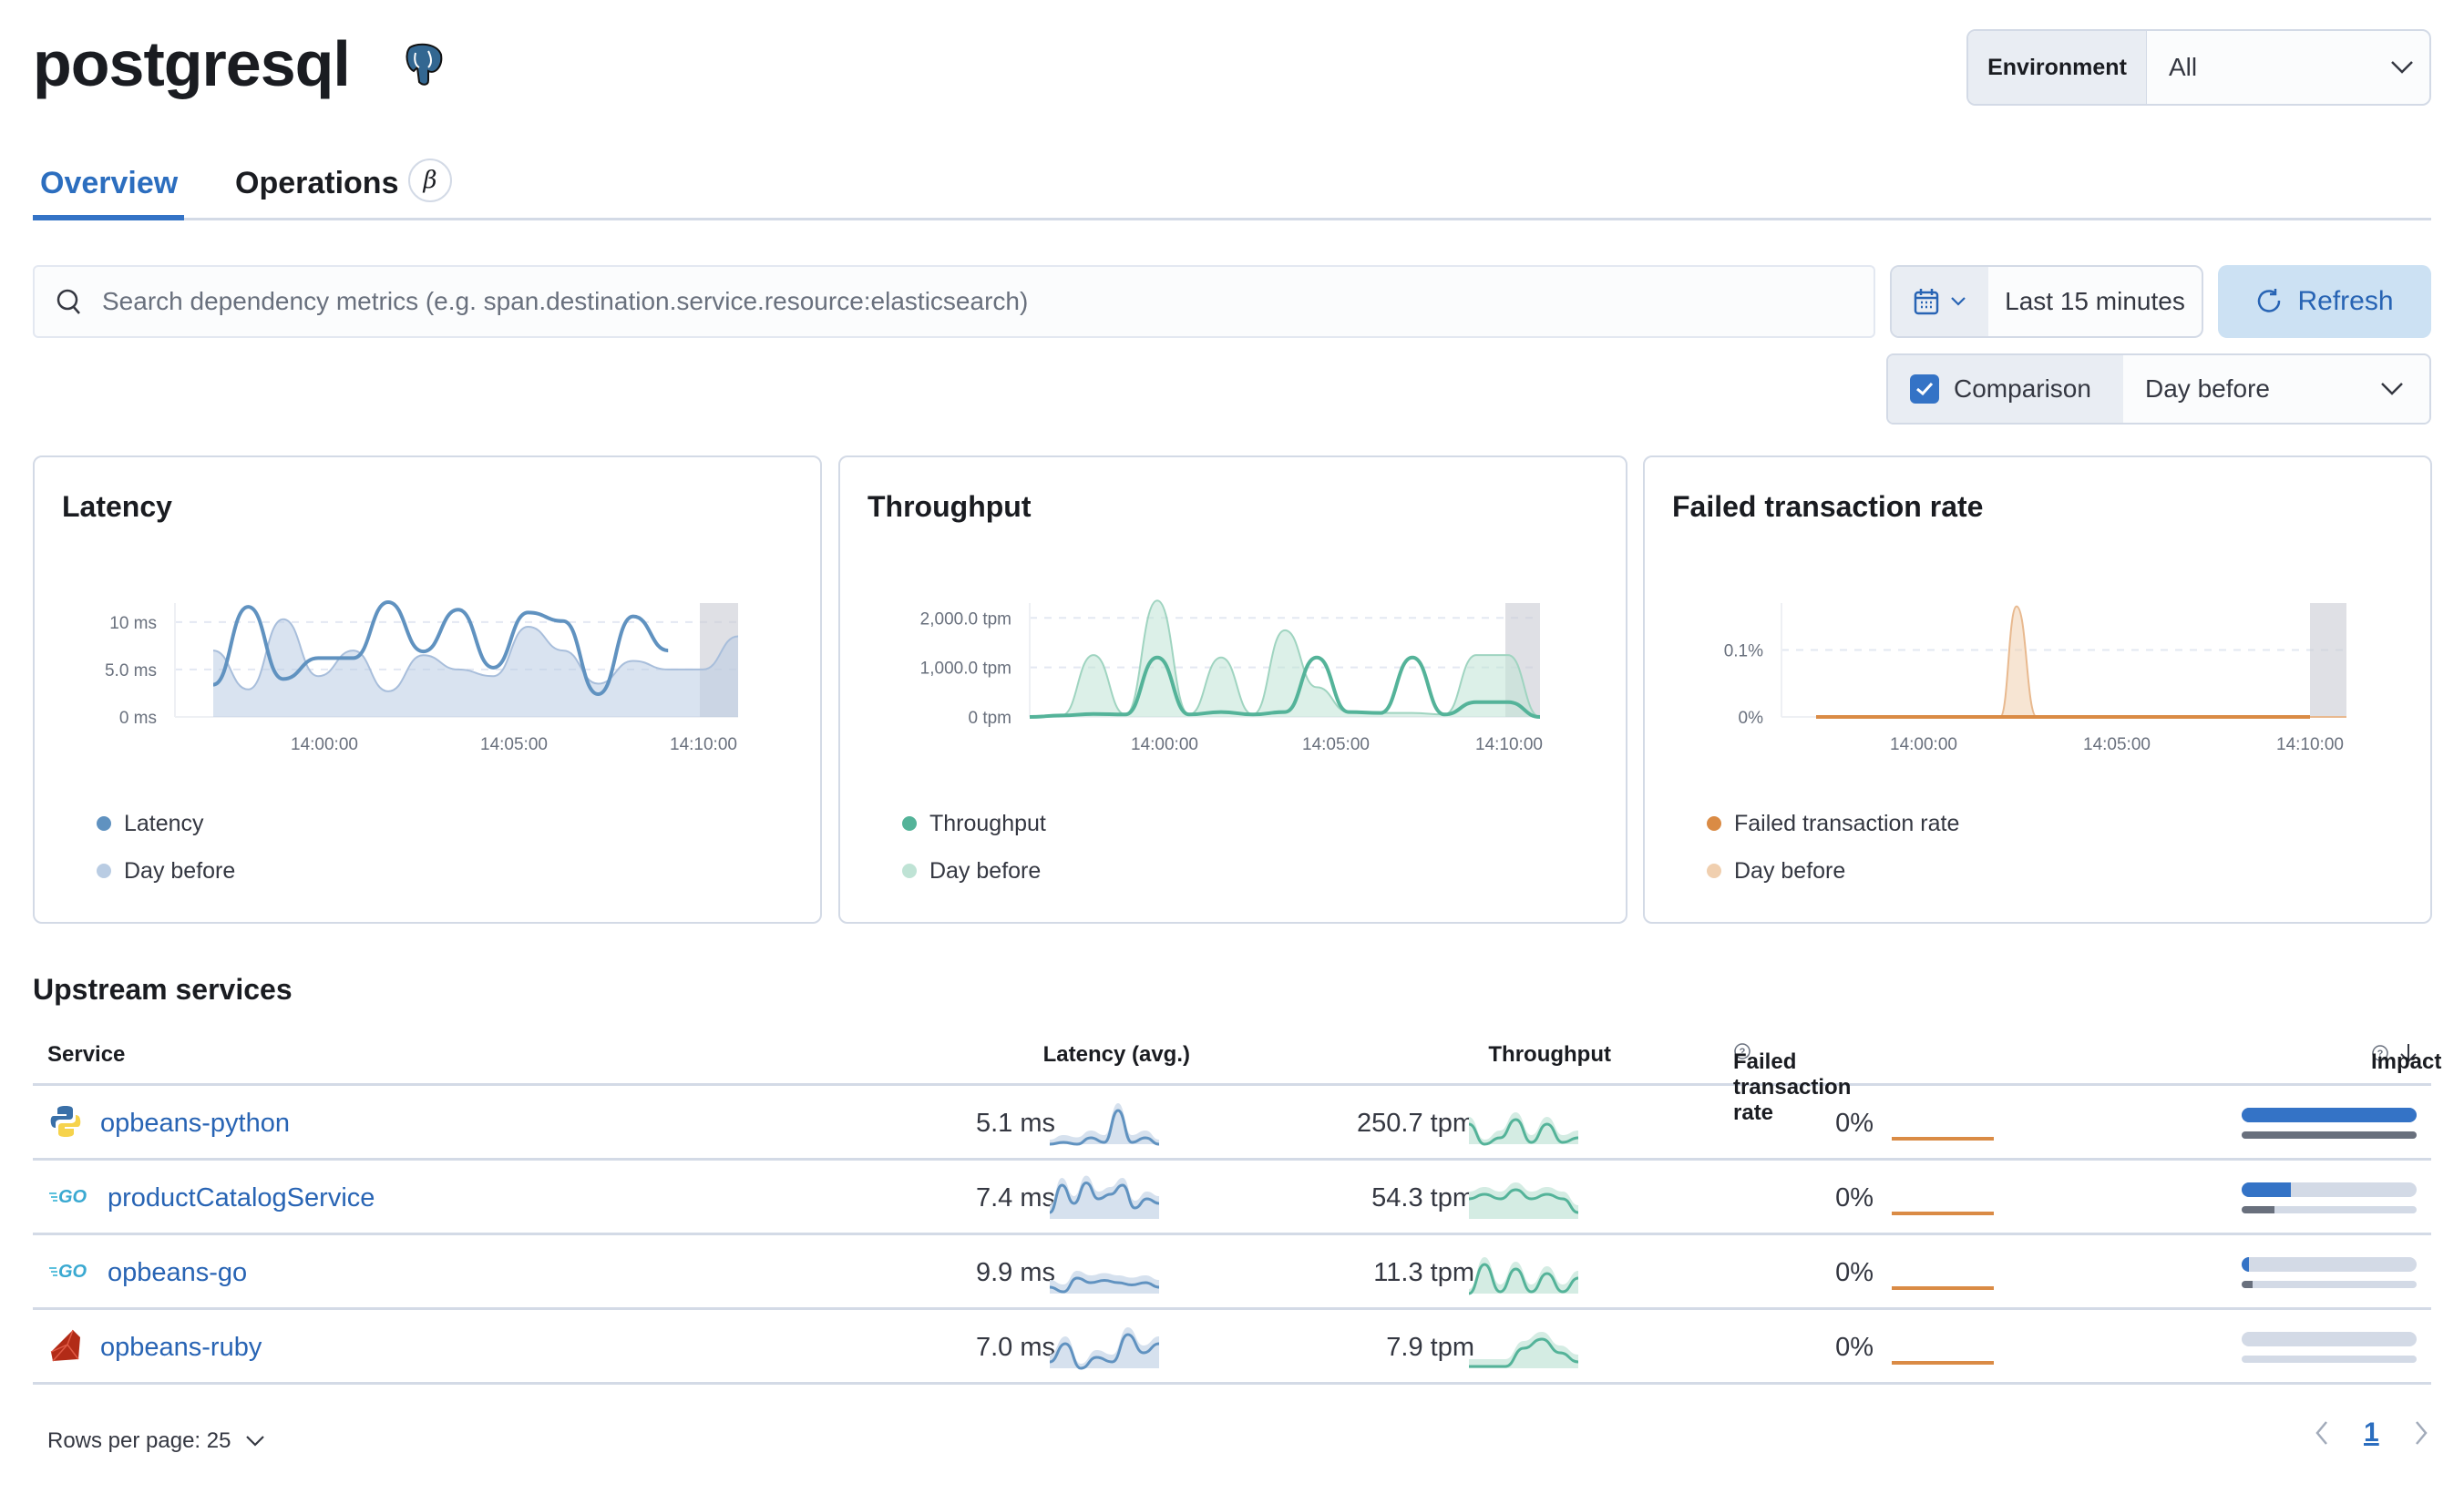 The image size is (2464, 1494). I want to click on impact-bars, so click(2329, 1198).